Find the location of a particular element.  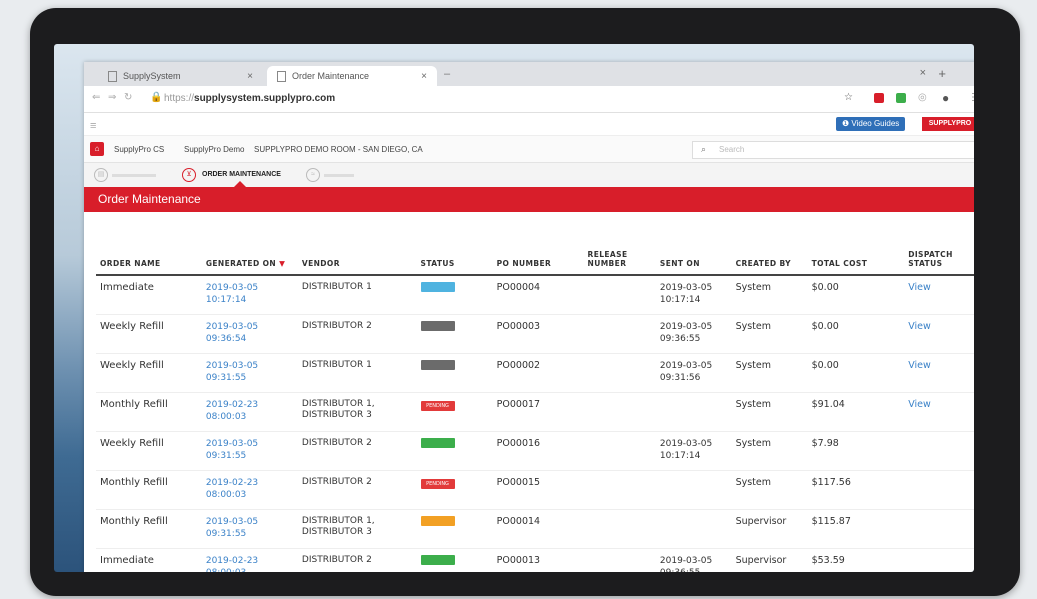

column-header-total-cost: TOTAL COST is located at coordinates (856, 257).